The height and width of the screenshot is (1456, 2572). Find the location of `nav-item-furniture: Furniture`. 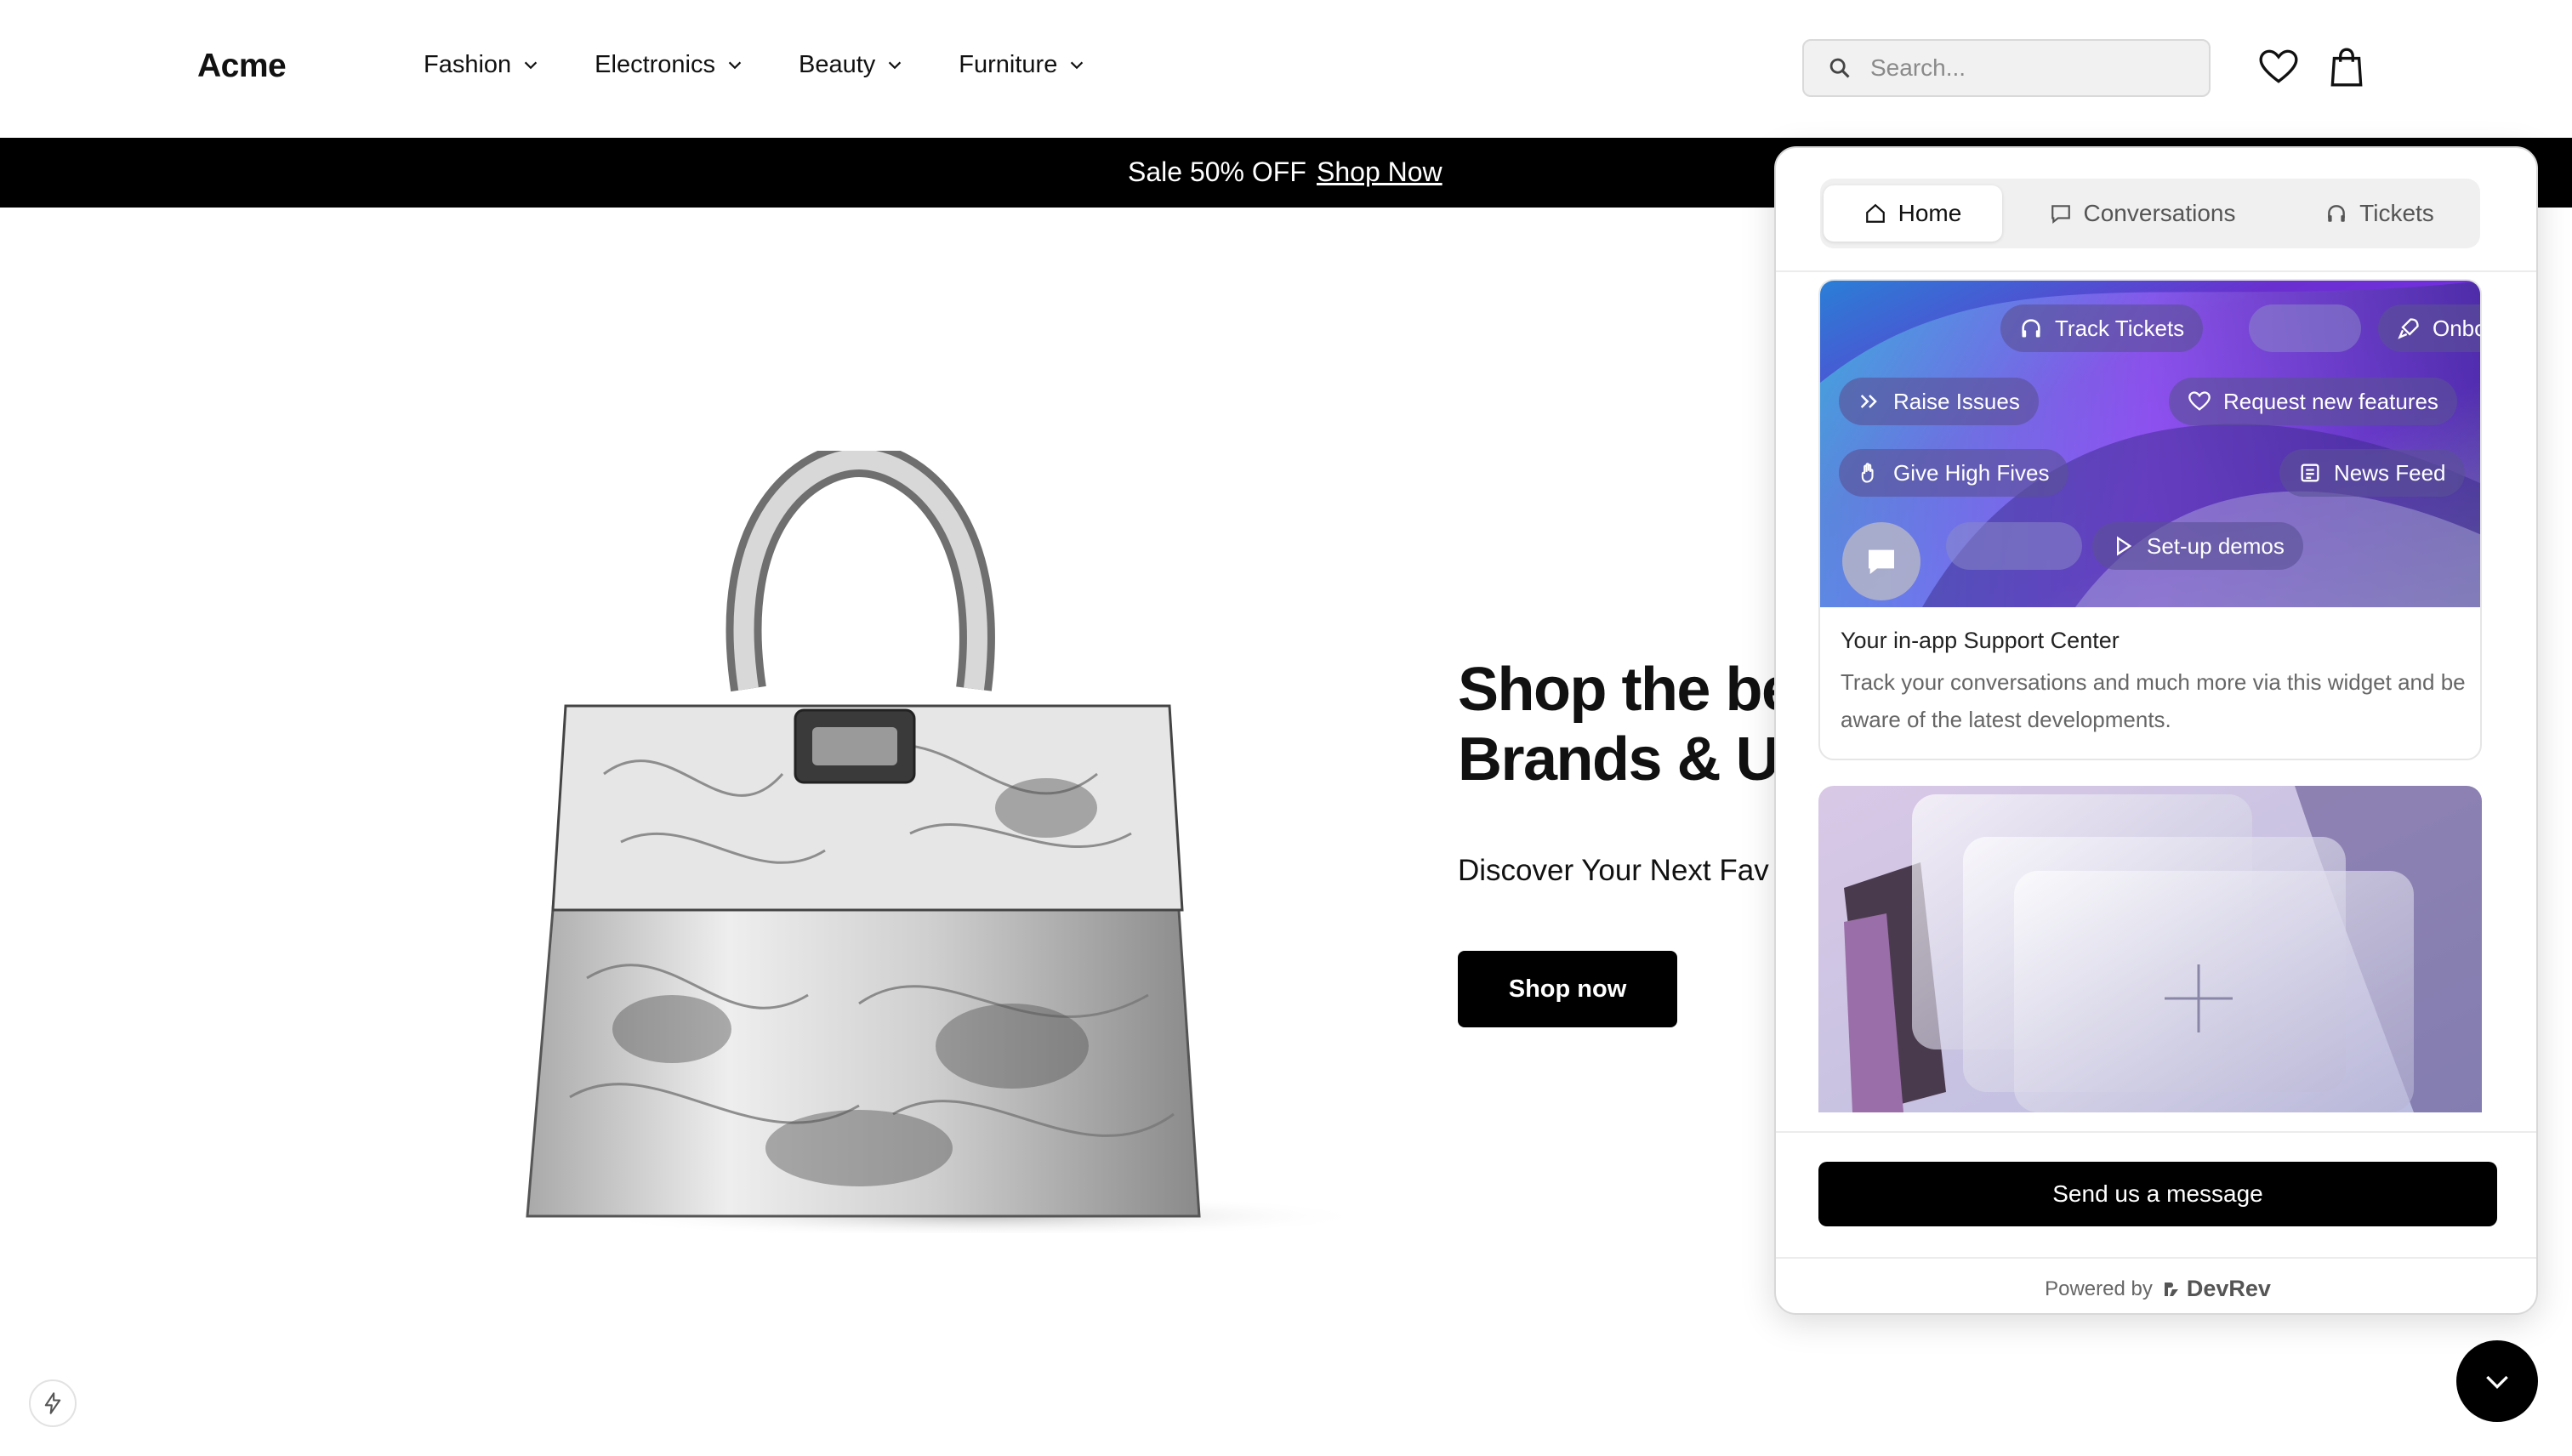

nav-item-furniture: Furniture is located at coordinates (1023, 65).